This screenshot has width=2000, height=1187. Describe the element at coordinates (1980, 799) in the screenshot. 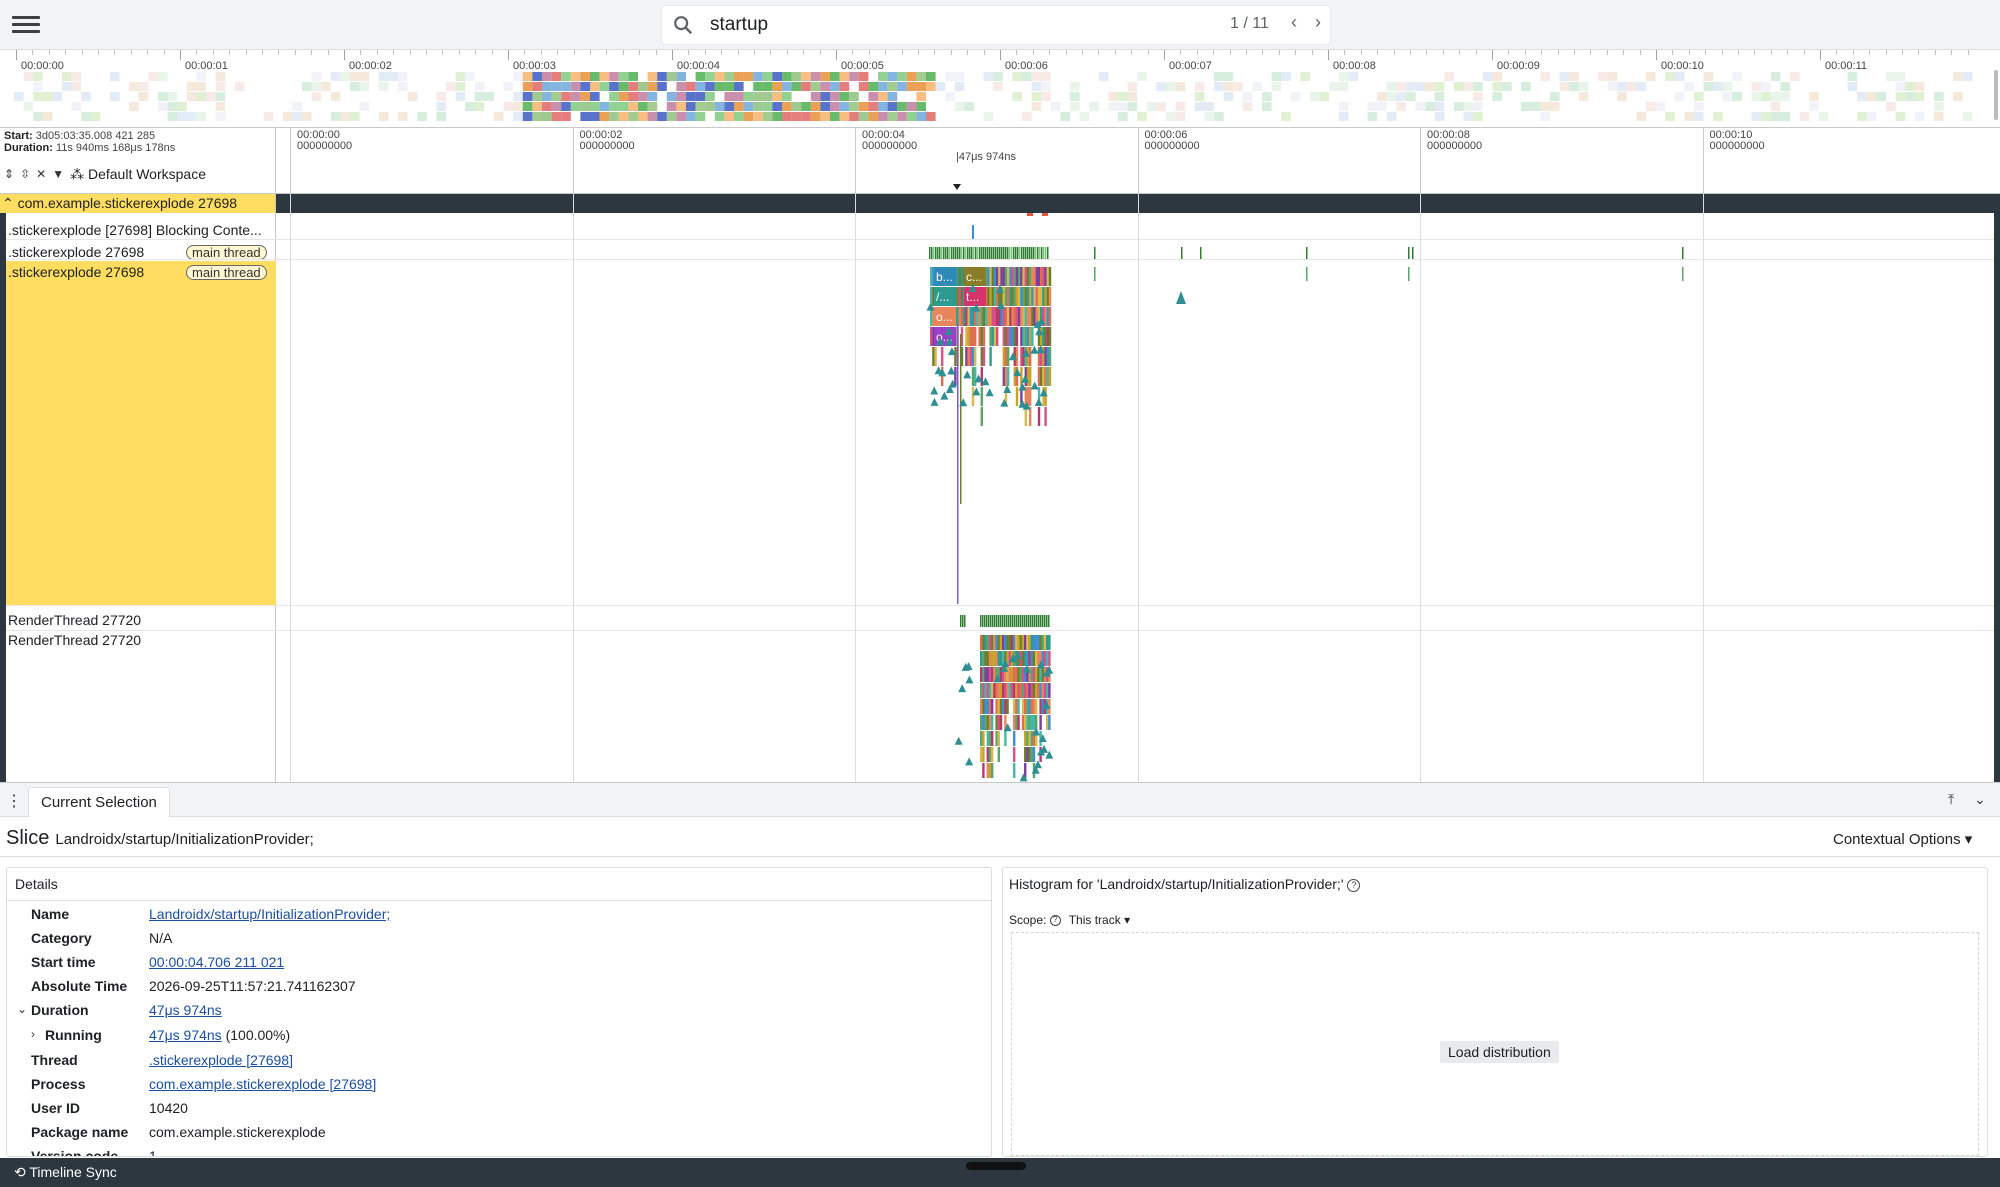

I see `collapse-panel-icon: ⌄` at that location.